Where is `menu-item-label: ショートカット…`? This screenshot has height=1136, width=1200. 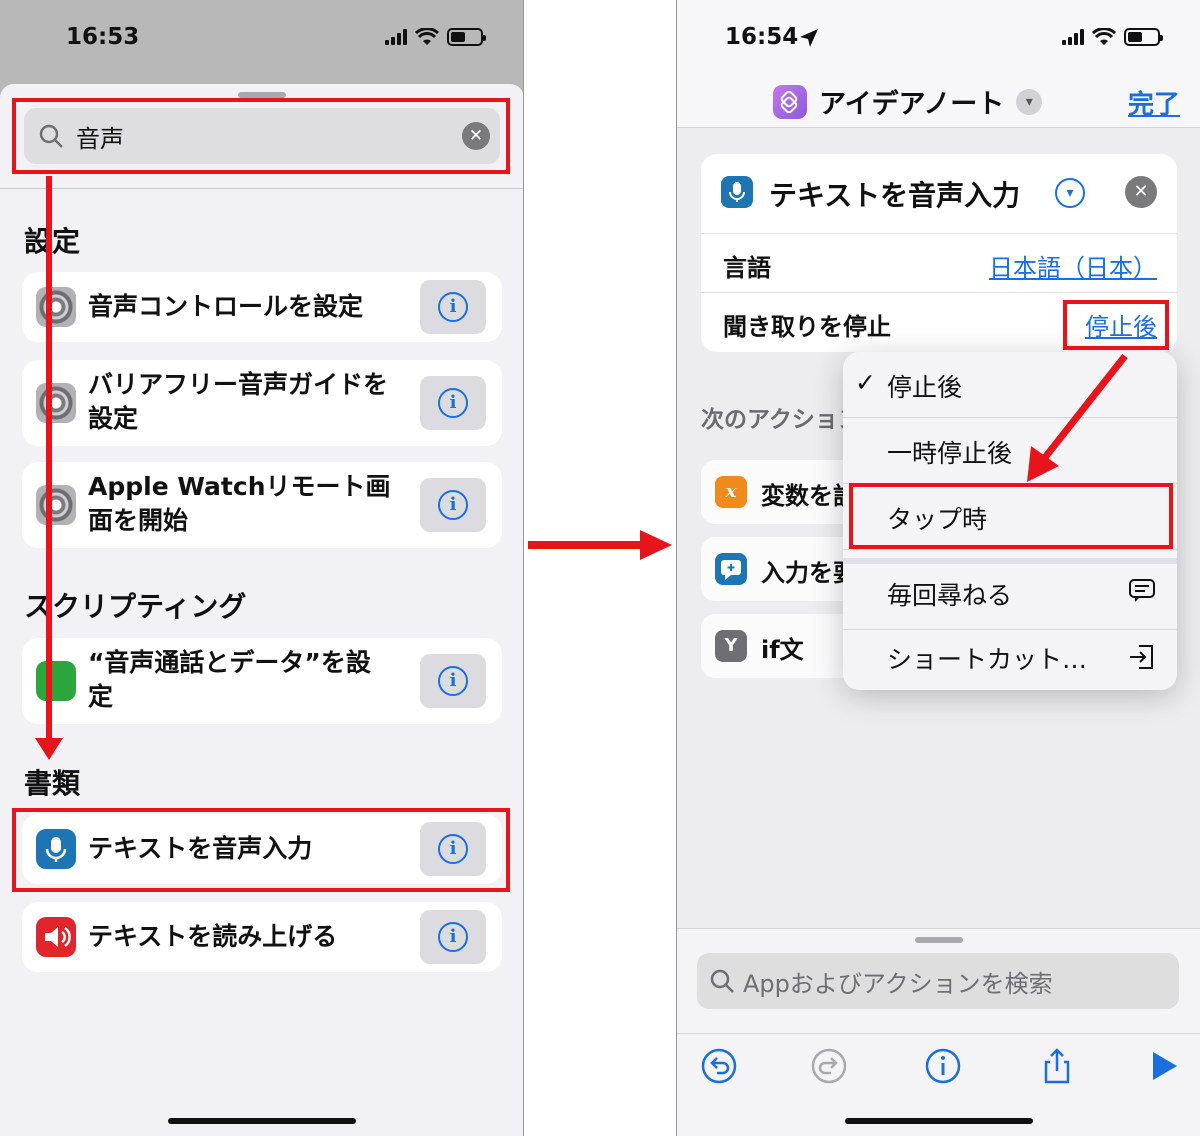
menu-item-label: ショートカット… is located at coordinates (987, 659).